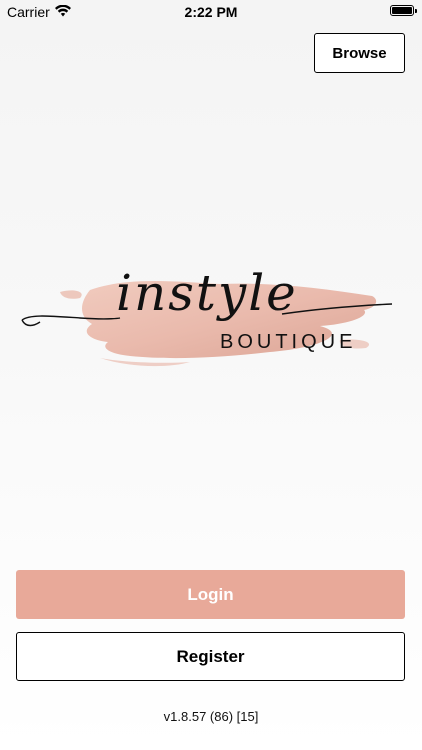  Describe the element at coordinates (210, 656) in the screenshot. I see `register-button: Register` at that location.